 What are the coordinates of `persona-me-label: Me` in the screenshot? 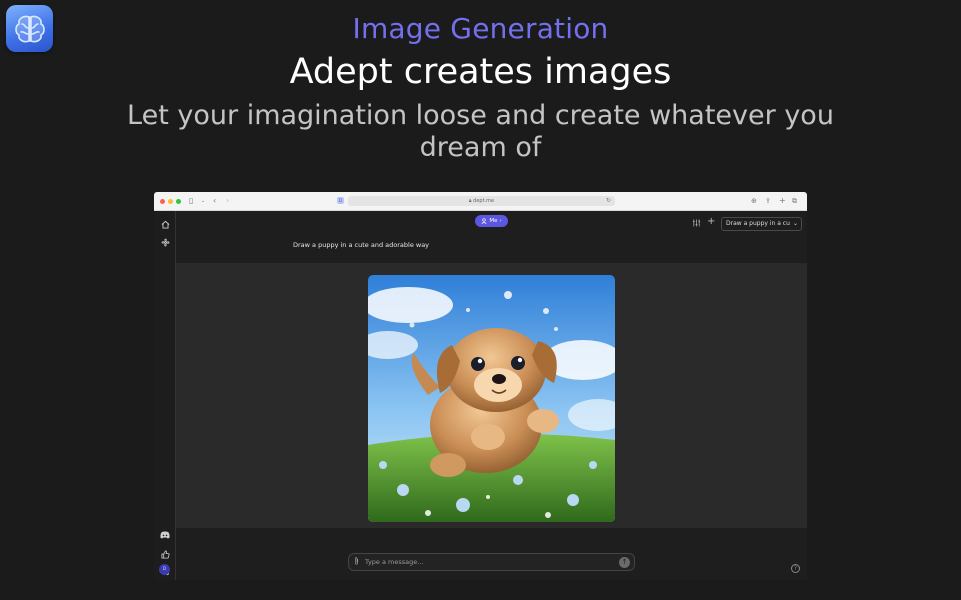 It's located at (493, 221).